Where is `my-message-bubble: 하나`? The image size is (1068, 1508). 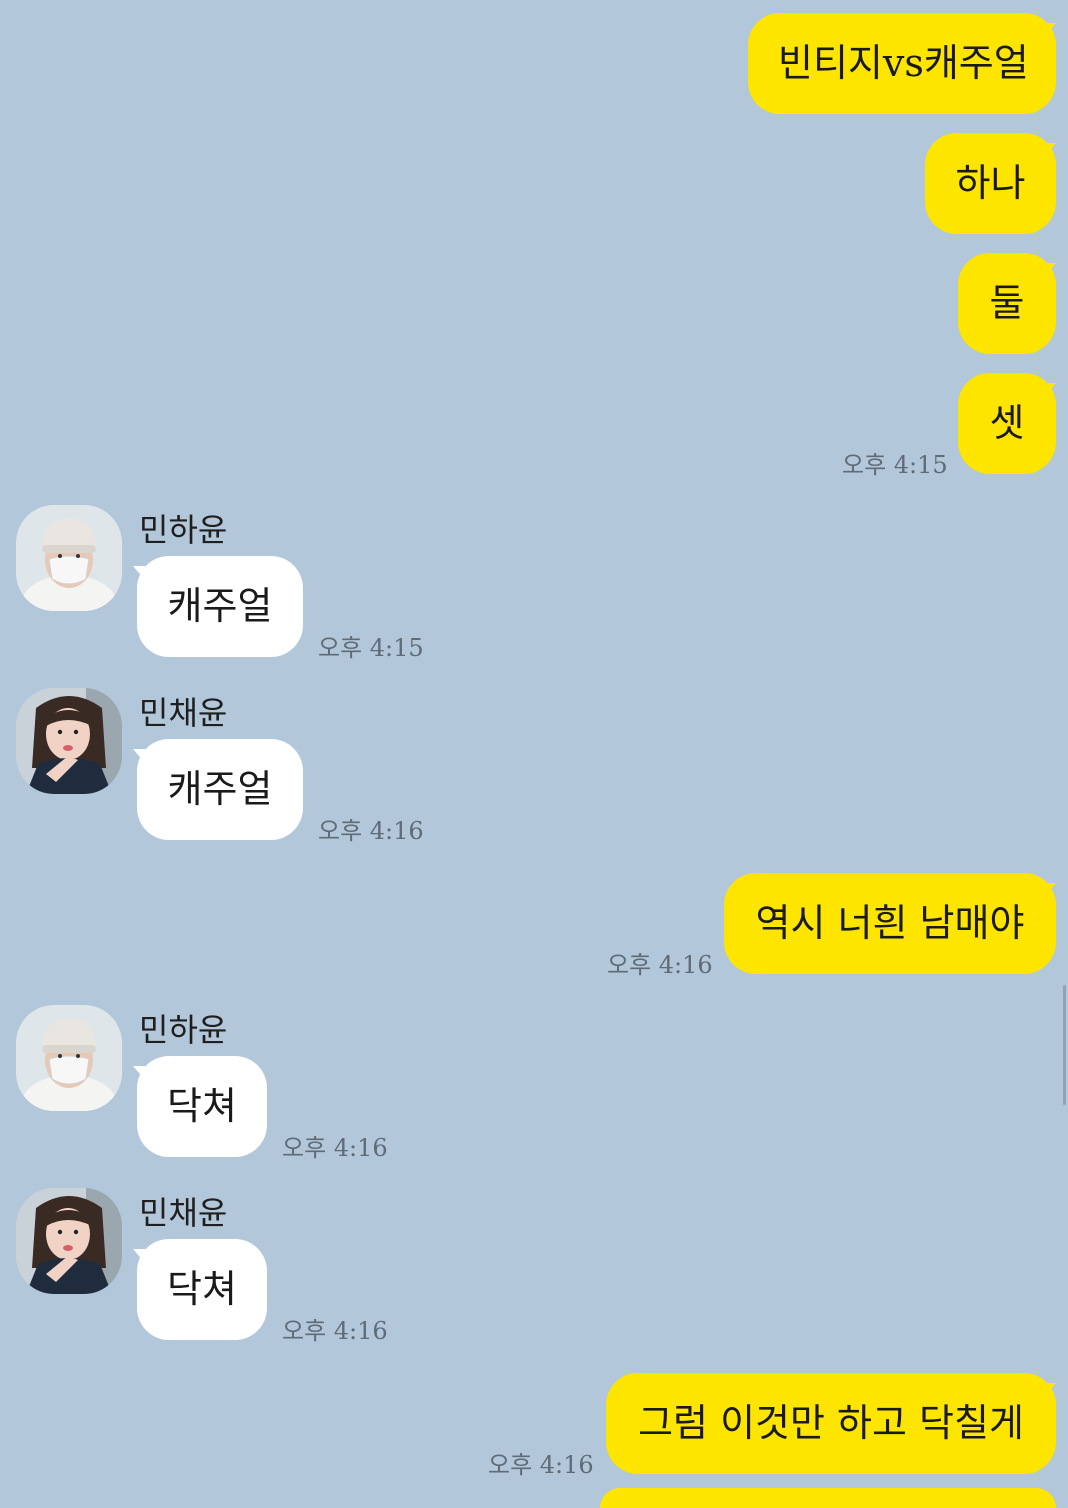 my-message-bubble: 하나 is located at coordinates (990, 183).